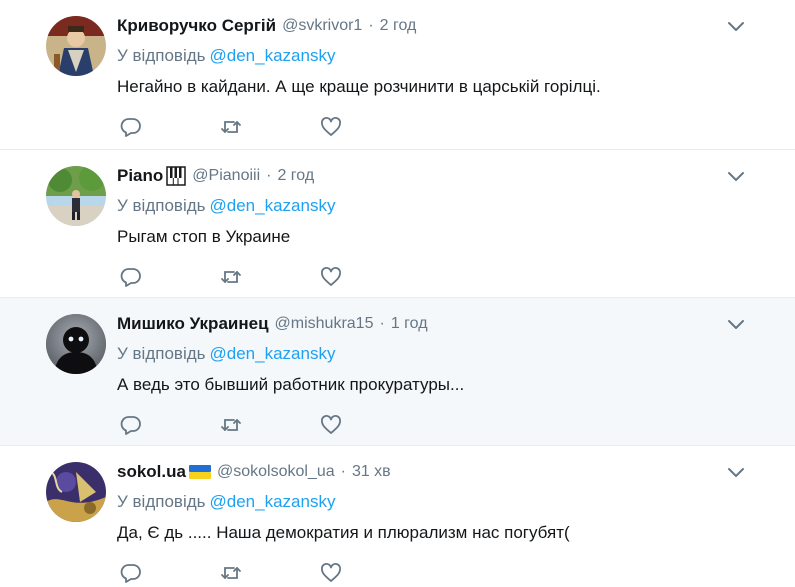 Image resolution: width=795 pixels, height=587 pixels. Describe the element at coordinates (446, 26) in the screenshot. I see `tweet-header: Криворучко Сергій @svkrivor1 · 2 год` at that location.